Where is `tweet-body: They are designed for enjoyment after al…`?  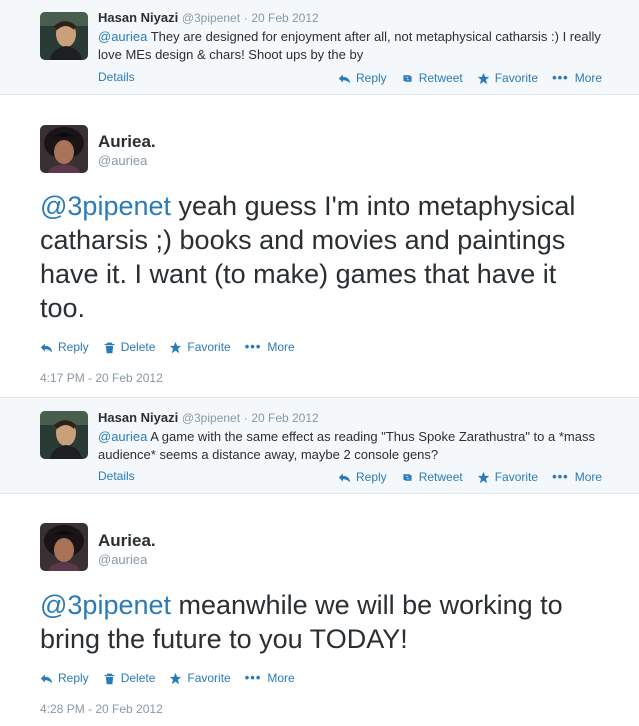
tweet-body: They are designed for enjoyment after al… is located at coordinates (349, 45).